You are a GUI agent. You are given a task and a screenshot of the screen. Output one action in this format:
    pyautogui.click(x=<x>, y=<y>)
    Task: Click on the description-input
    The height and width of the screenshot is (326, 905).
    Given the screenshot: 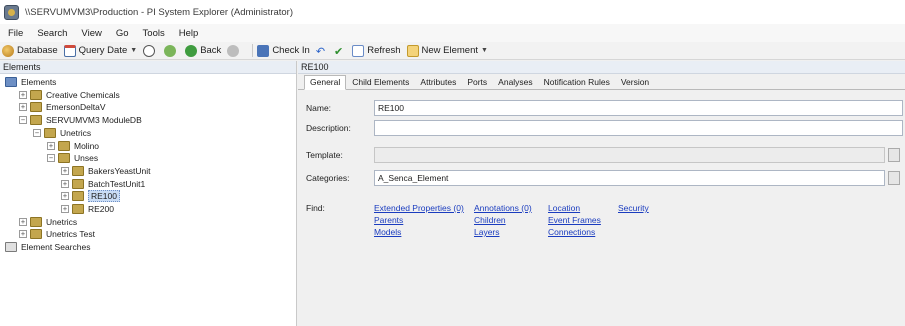 What is the action you would take?
    pyautogui.click(x=638, y=128)
    